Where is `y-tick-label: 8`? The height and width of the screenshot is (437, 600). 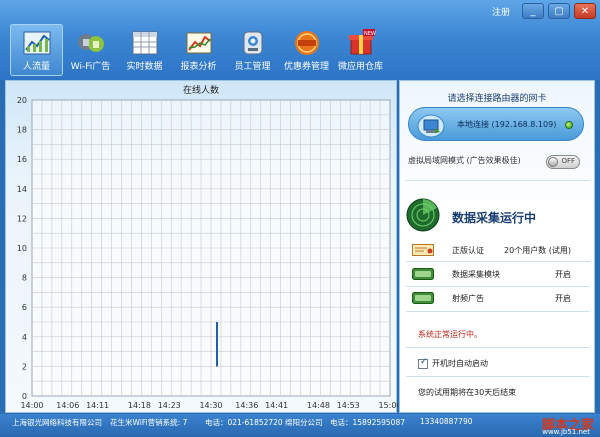 y-tick-label: 8 is located at coordinates (24, 278).